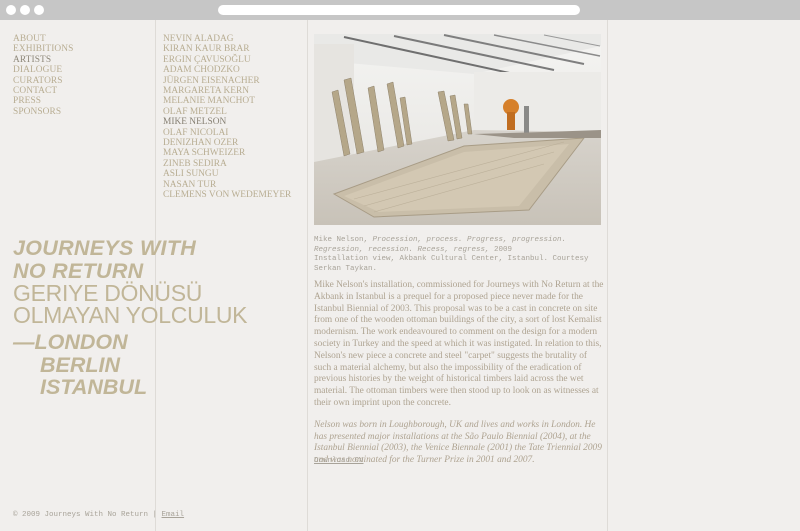 The image size is (800, 531). Describe the element at coordinates (43, 60) in the screenshot. I see `nav-item-artists: ARTISTS` at that location.